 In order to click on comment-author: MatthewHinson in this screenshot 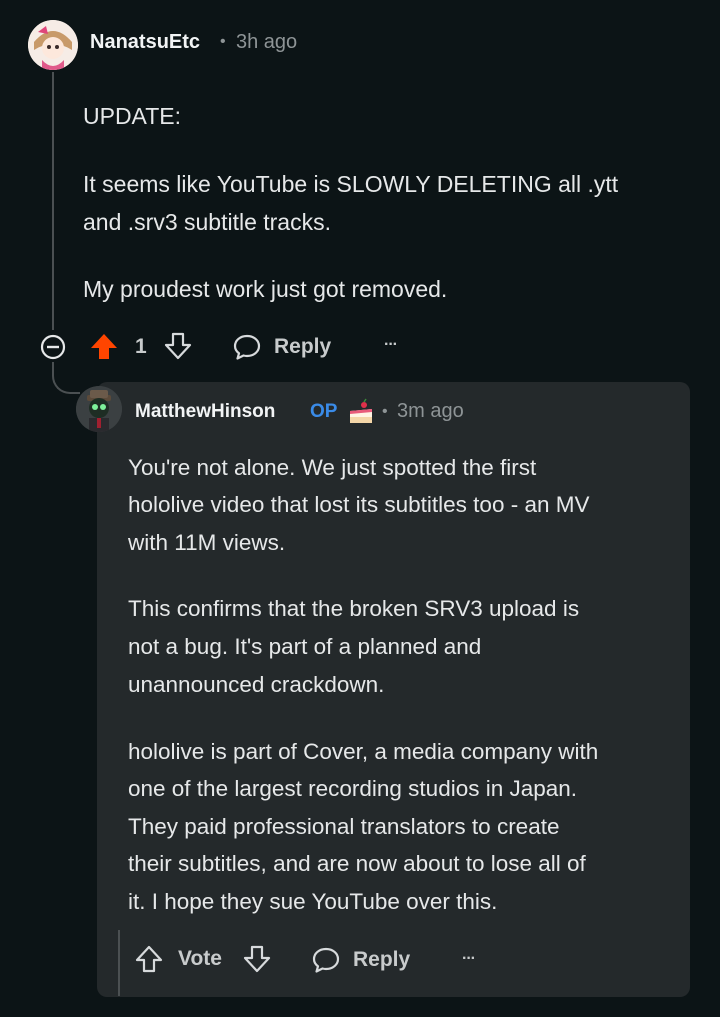, I will do `click(205, 412)`.